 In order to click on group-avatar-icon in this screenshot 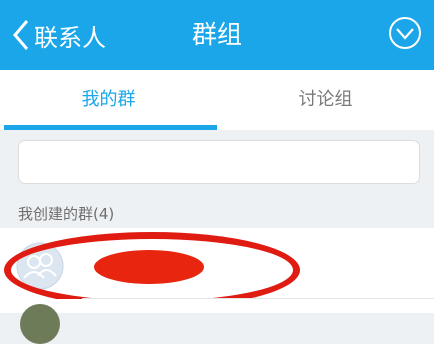, I will do `click(40, 266)`.